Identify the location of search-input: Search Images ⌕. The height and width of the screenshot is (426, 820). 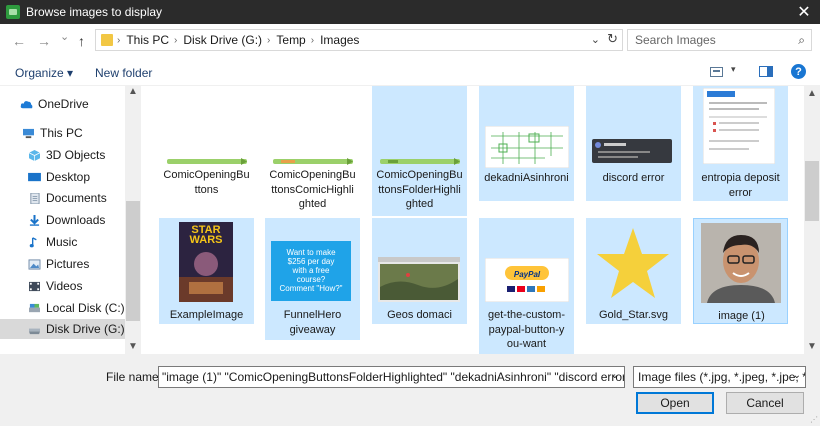
(719, 40).